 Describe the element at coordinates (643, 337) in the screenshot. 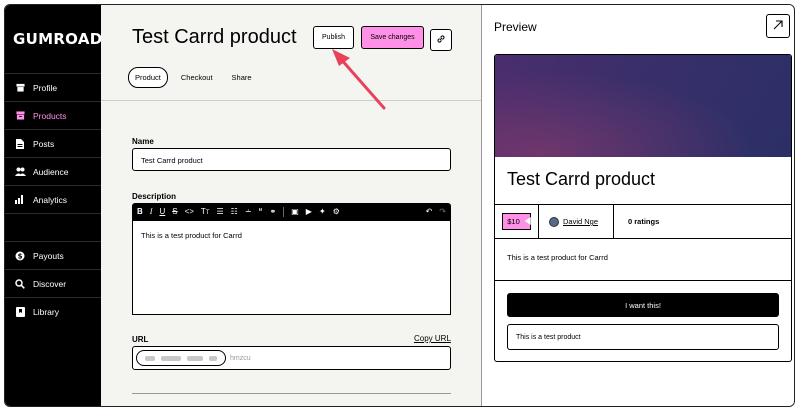

I see `product-summary: This is a test product` at that location.